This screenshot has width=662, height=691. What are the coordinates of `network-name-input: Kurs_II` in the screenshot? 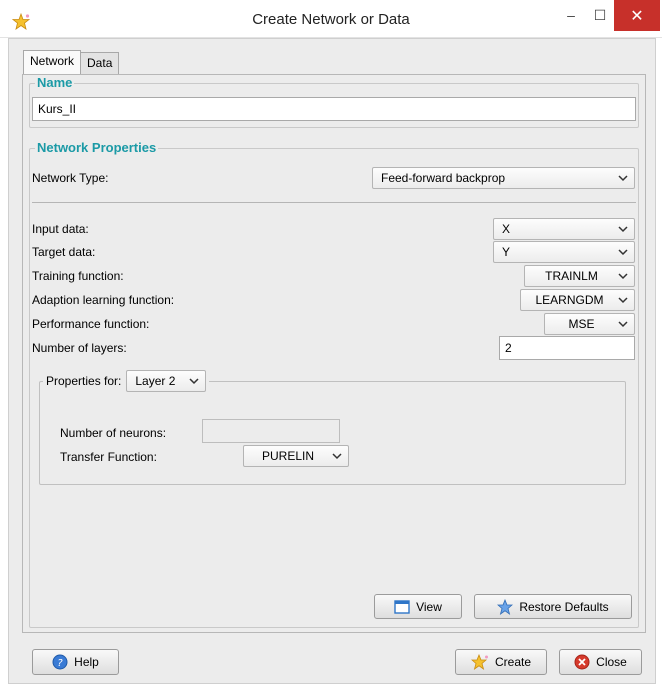 It's located at (334, 109).